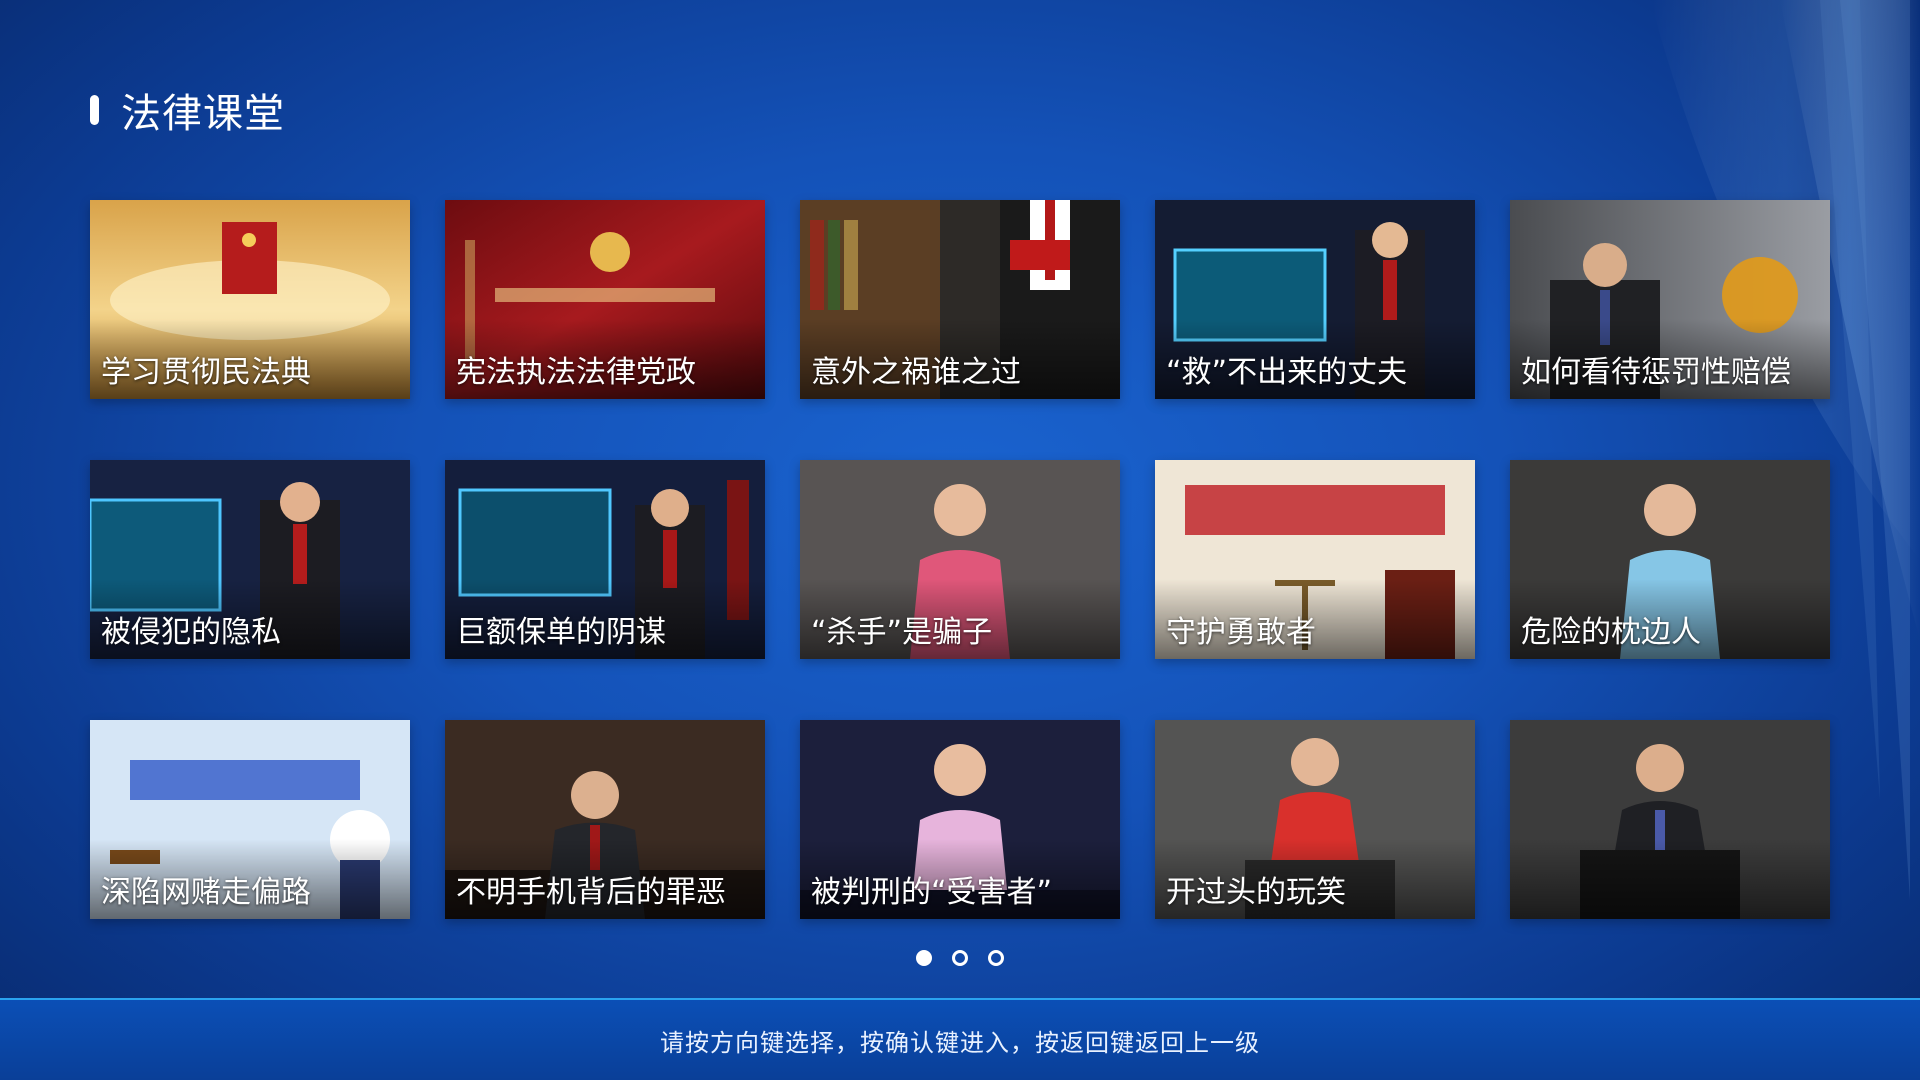 The width and height of the screenshot is (1920, 1080). What do you see at coordinates (1670, 819) in the screenshot?
I see `video-card` at bounding box center [1670, 819].